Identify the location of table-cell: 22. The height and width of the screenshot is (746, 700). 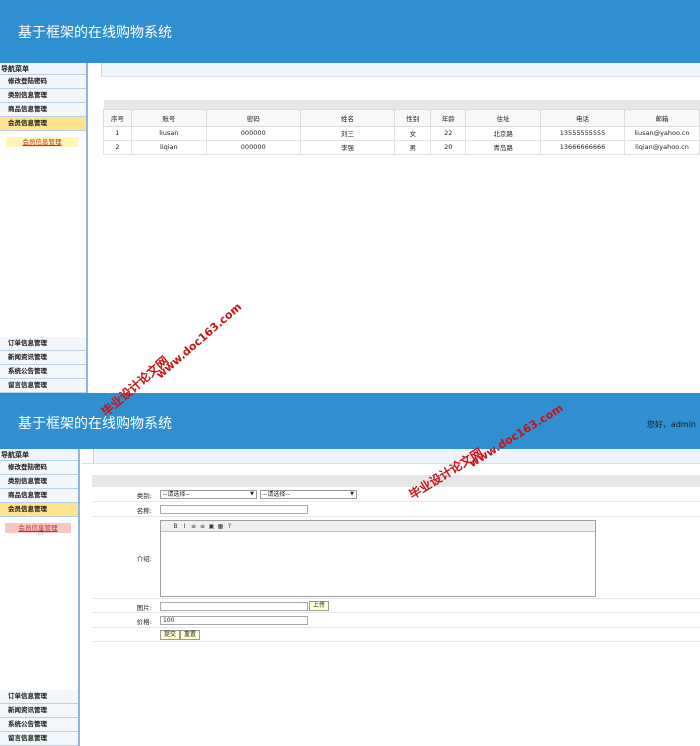
(448, 133).